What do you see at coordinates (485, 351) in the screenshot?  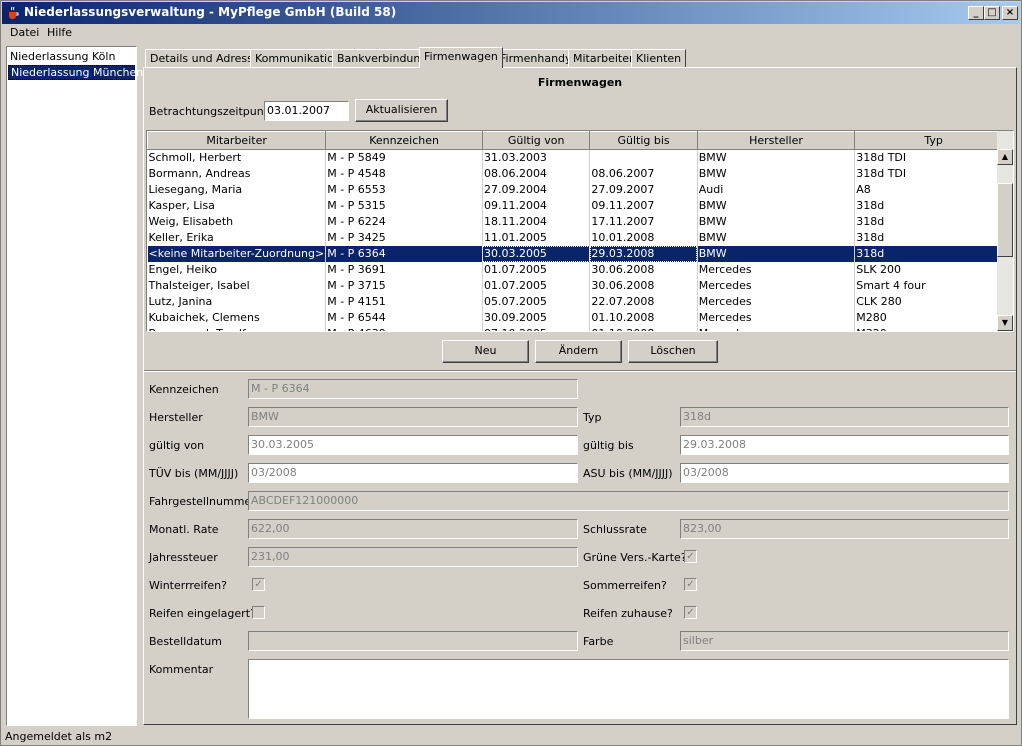 I see `new-button: Neu` at bounding box center [485, 351].